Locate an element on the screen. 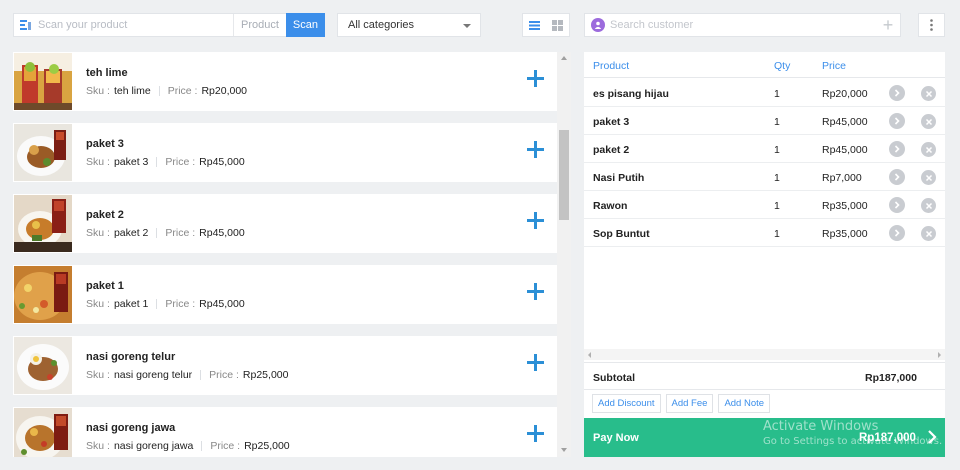 The height and width of the screenshot is (470, 960). cart-header: Product Qty Price is located at coordinates (764, 65).